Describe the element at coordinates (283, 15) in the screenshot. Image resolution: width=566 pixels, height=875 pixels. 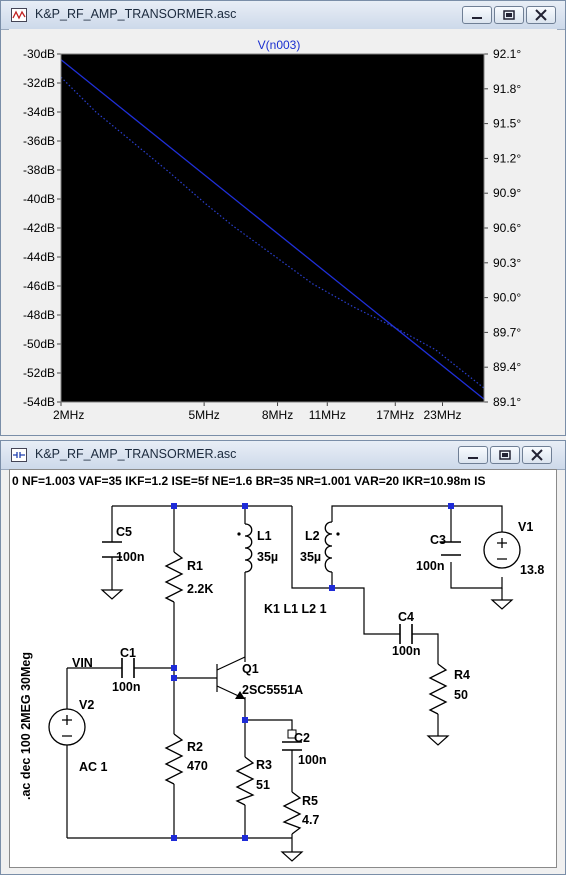
I see `plot-title-bar: K&P_RF_AMP_TRANSORMER.asc` at that location.